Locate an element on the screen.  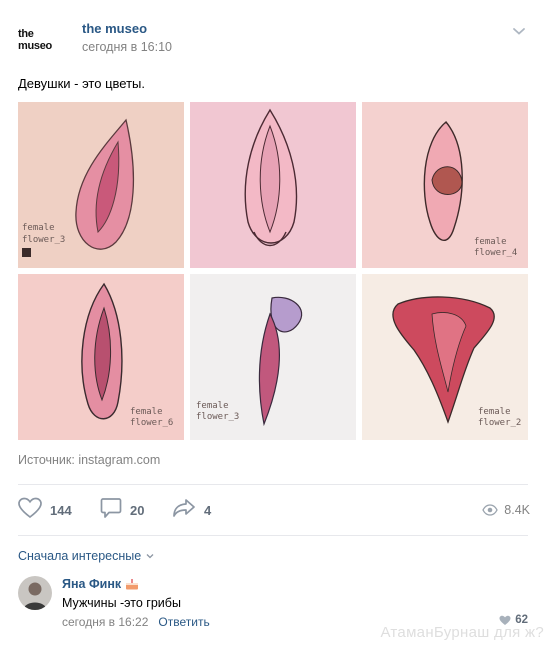
gallery-photo-1: female flower_3 is located at coordinates (101, 185).